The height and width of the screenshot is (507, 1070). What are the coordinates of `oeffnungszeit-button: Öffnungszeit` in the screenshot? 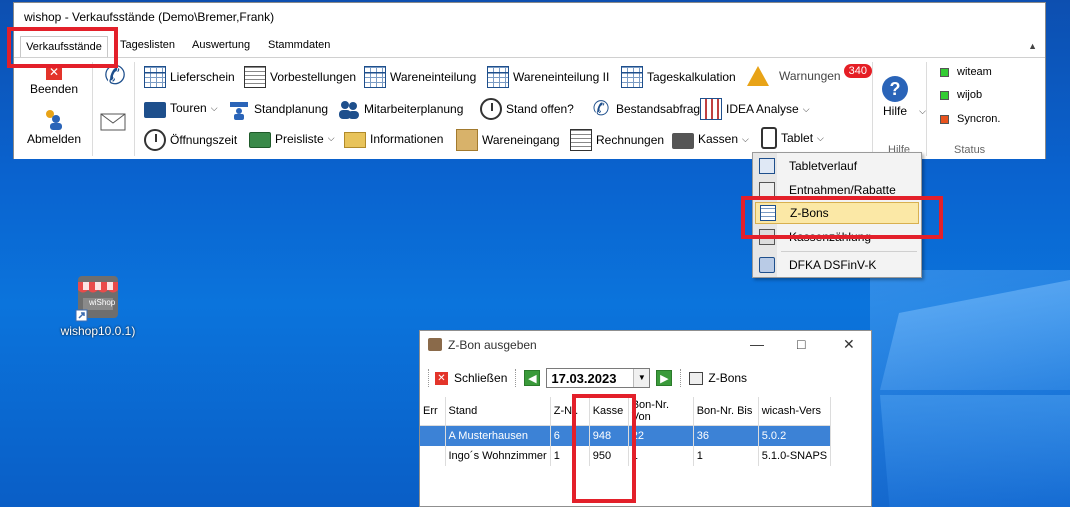 It's located at (190, 140).